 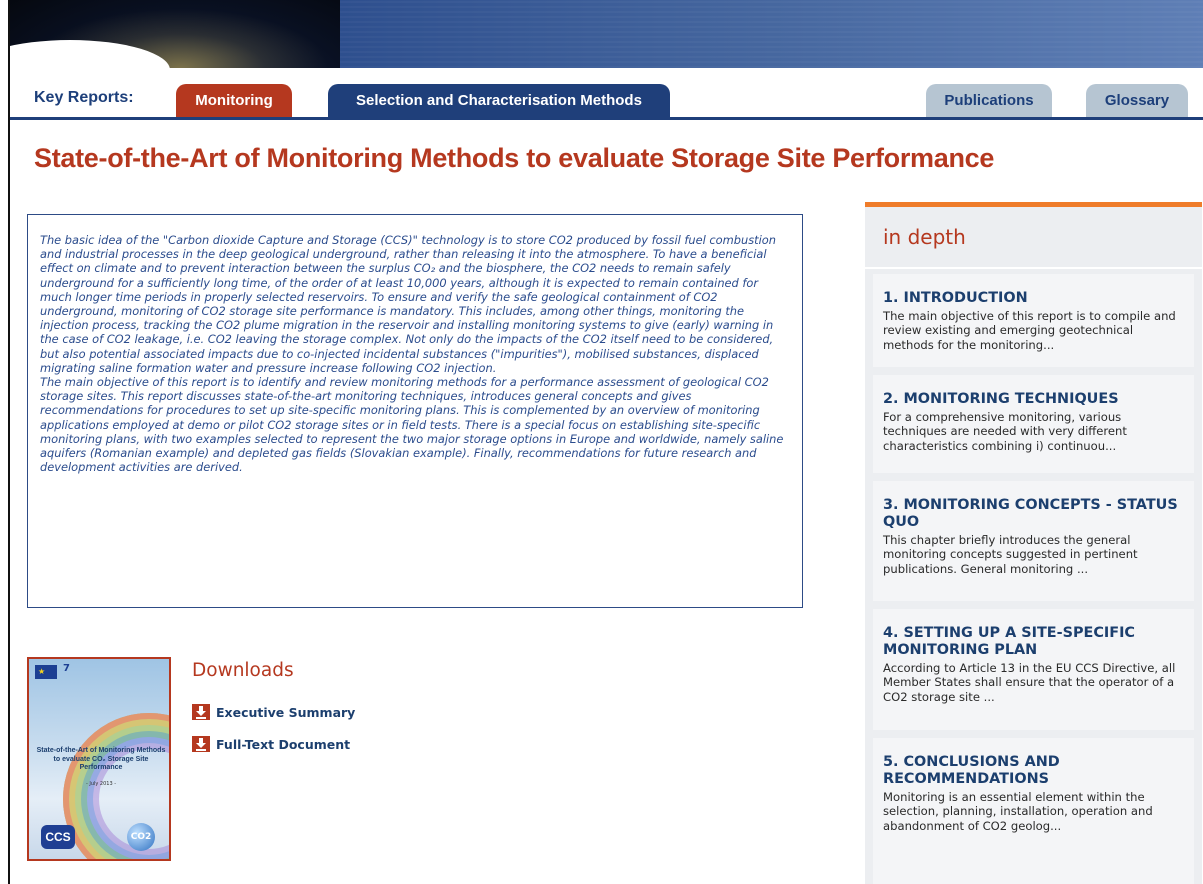 What do you see at coordinates (84, 97) in the screenshot?
I see `key-reports-label: Key Reports:` at bounding box center [84, 97].